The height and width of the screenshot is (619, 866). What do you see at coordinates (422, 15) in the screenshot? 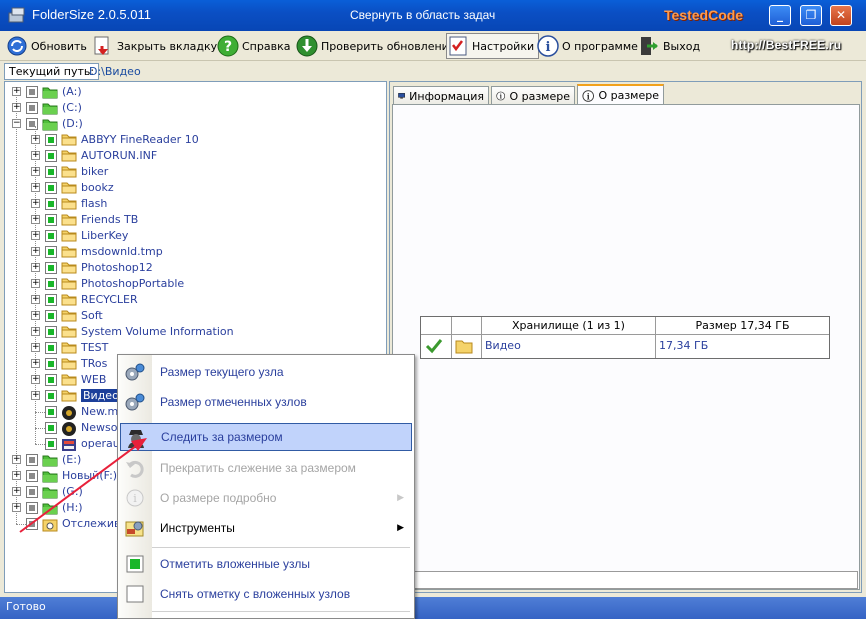
I see `window-title: Свернуть в область задач` at bounding box center [422, 15].